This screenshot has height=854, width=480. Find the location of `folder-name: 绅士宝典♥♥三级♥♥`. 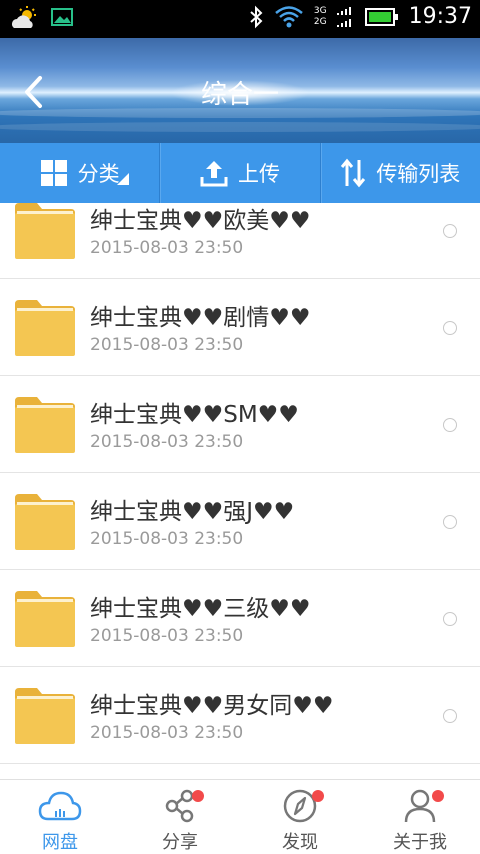

folder-name: 绅士宝典♥♥三级♥♥ is located at coordinates (200, 609).